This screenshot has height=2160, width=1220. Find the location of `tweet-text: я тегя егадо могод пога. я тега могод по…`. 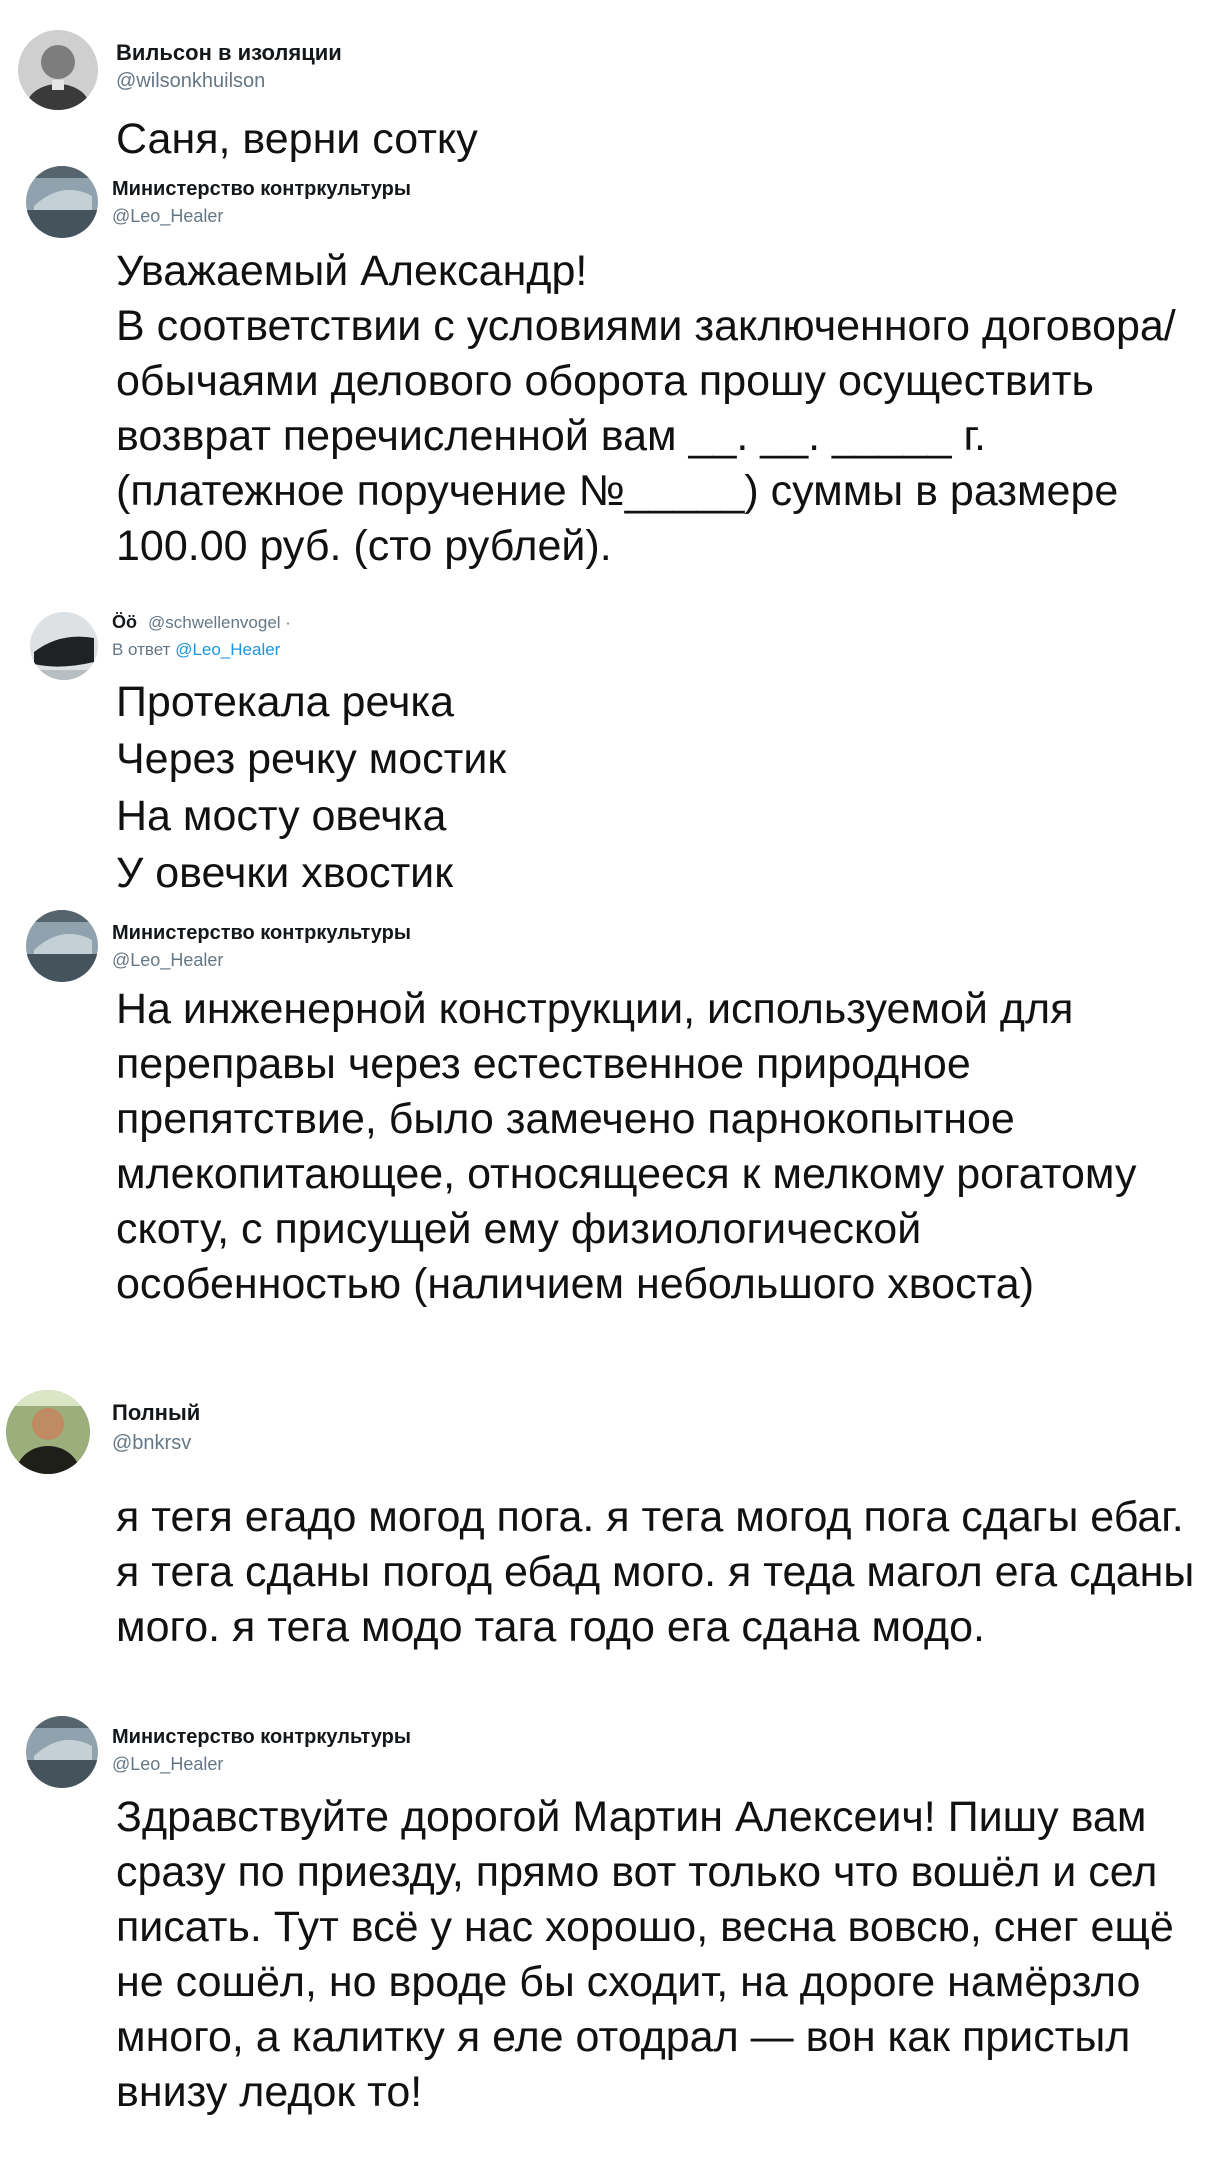

tweet-text: я тегя егадо могод пога. я тега могод по… is located at coordinates (655, 1572).